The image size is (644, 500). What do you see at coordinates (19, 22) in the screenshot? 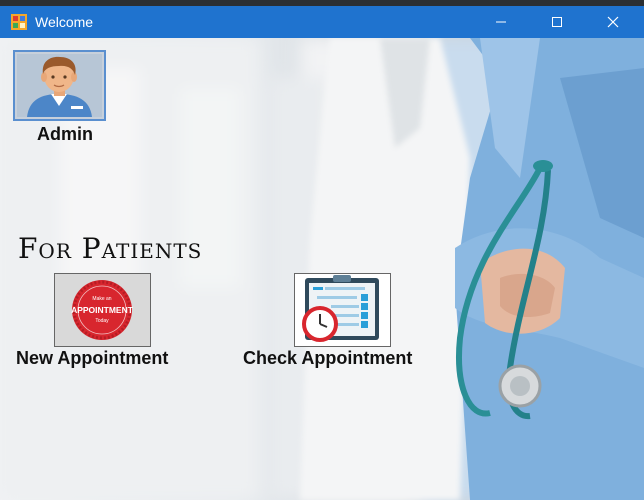
I see `app-icon` at bounding box center [19, 22].